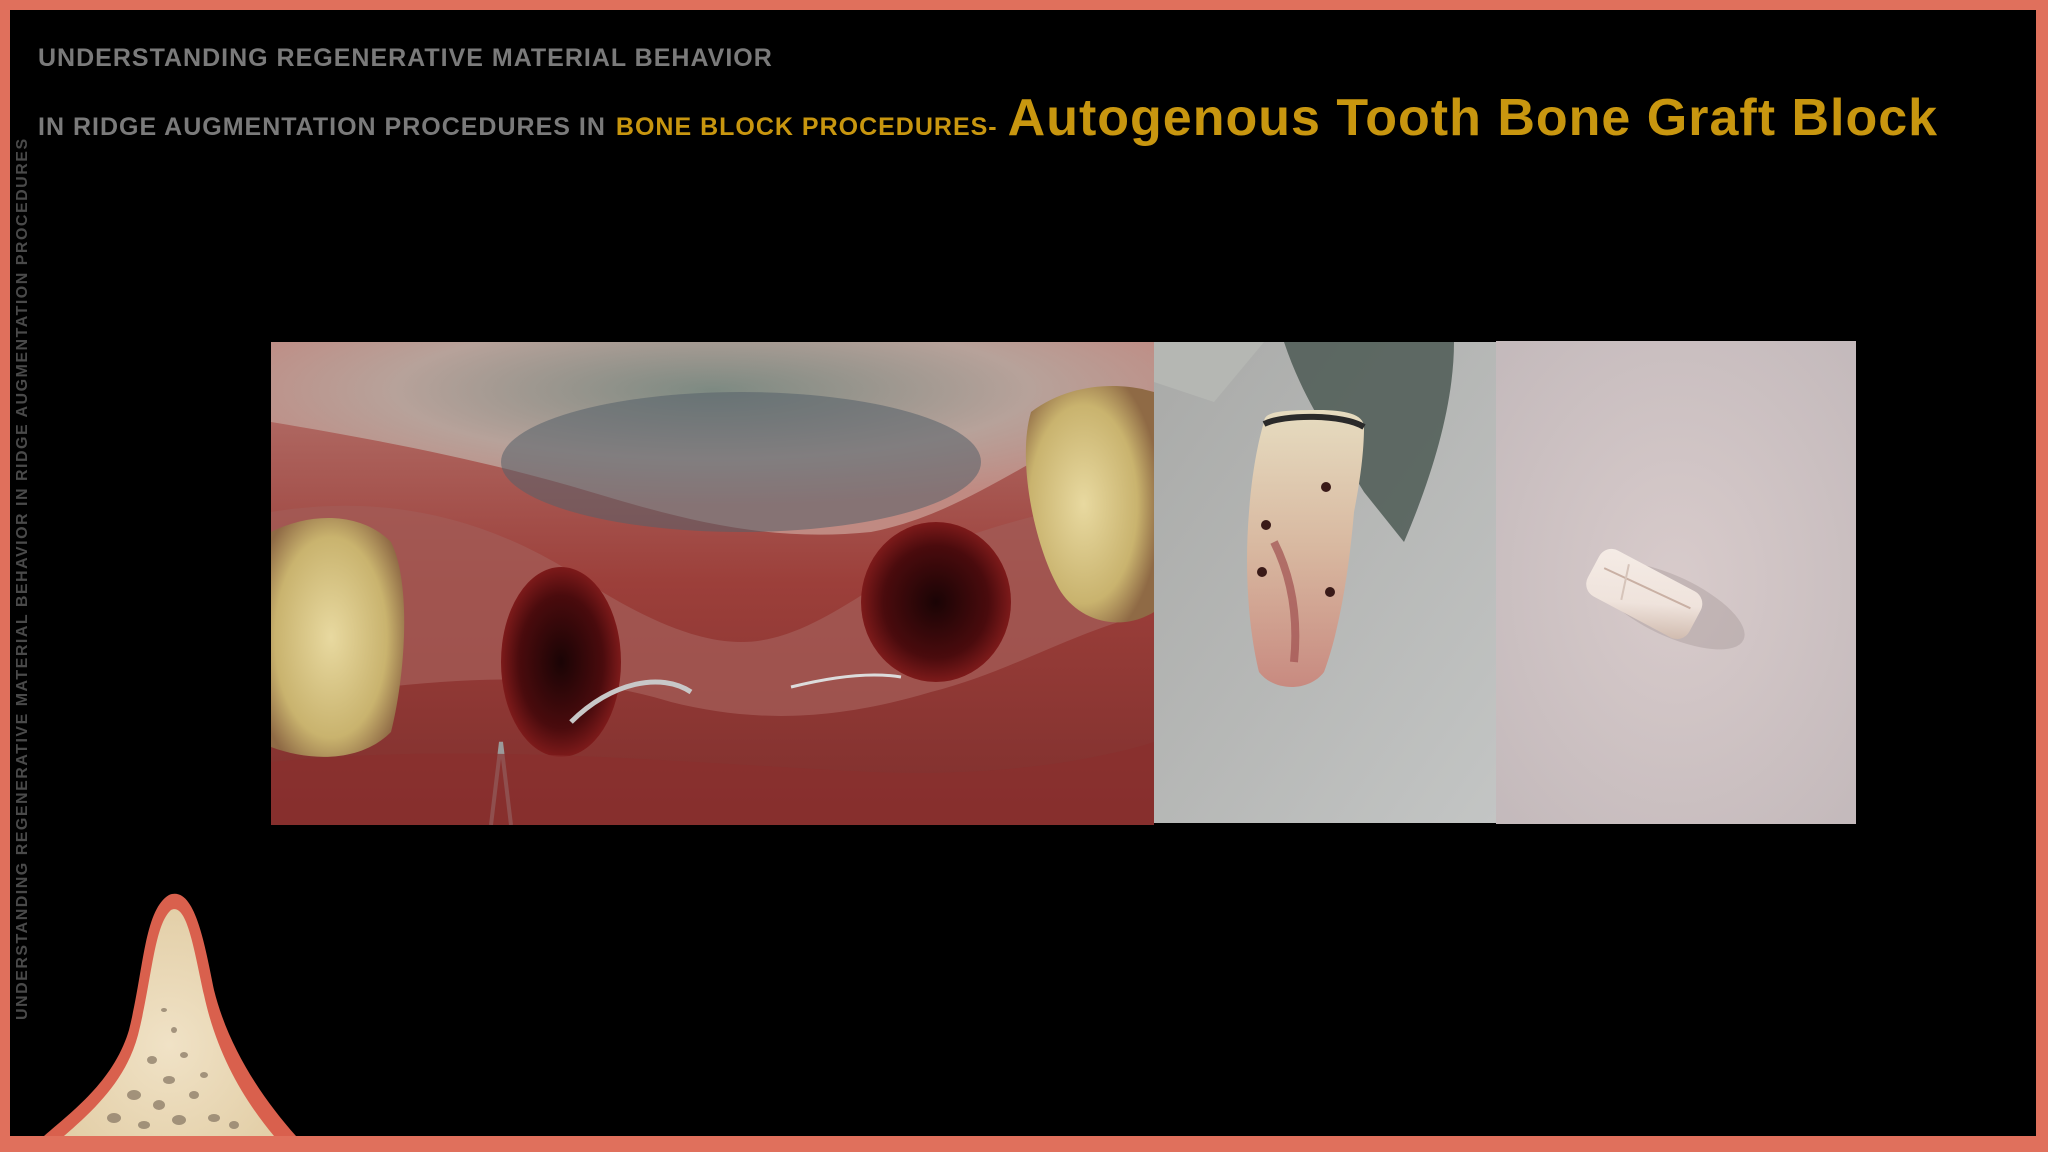 The image size is (2048, 1152). Describe the element at coordinates (184, 1008) in the screenshot. I see `bone-ridge-logo-icon` at that location.